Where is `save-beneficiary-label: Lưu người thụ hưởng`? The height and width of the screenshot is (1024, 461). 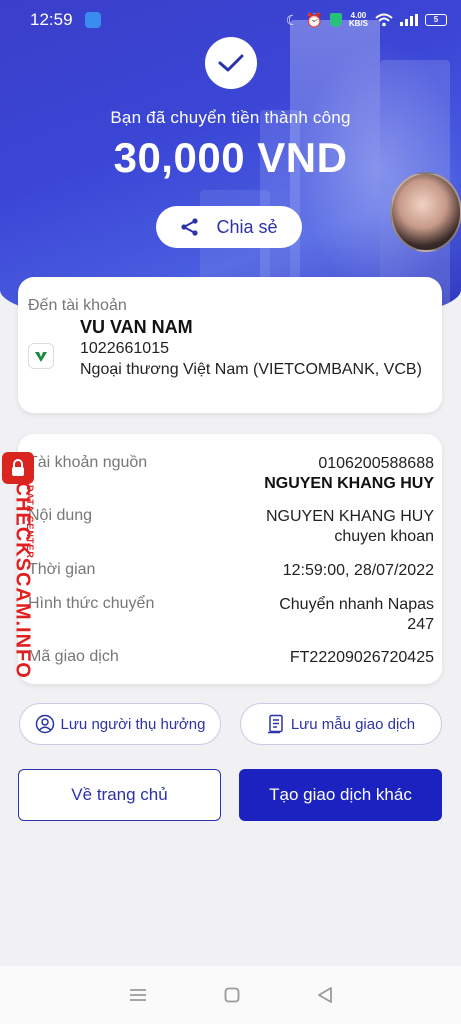 save-beneficiary-label: Lưu người thụ hưởng is located at coordinates (133, 724).